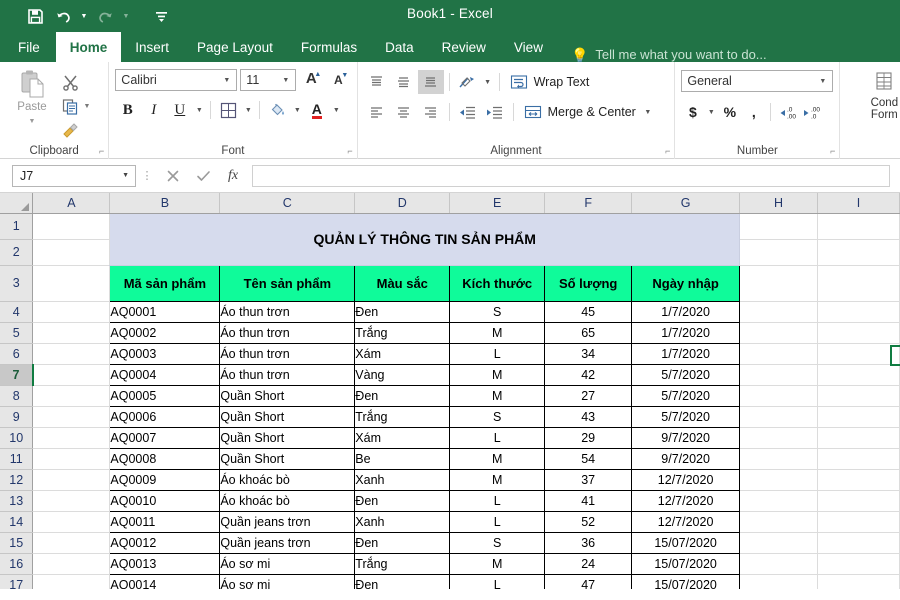 The width and height of the screenshot is (900, 600). Describe the element at coordinates (858, 480) in the screenshot. I see `cell-I12` at that location.